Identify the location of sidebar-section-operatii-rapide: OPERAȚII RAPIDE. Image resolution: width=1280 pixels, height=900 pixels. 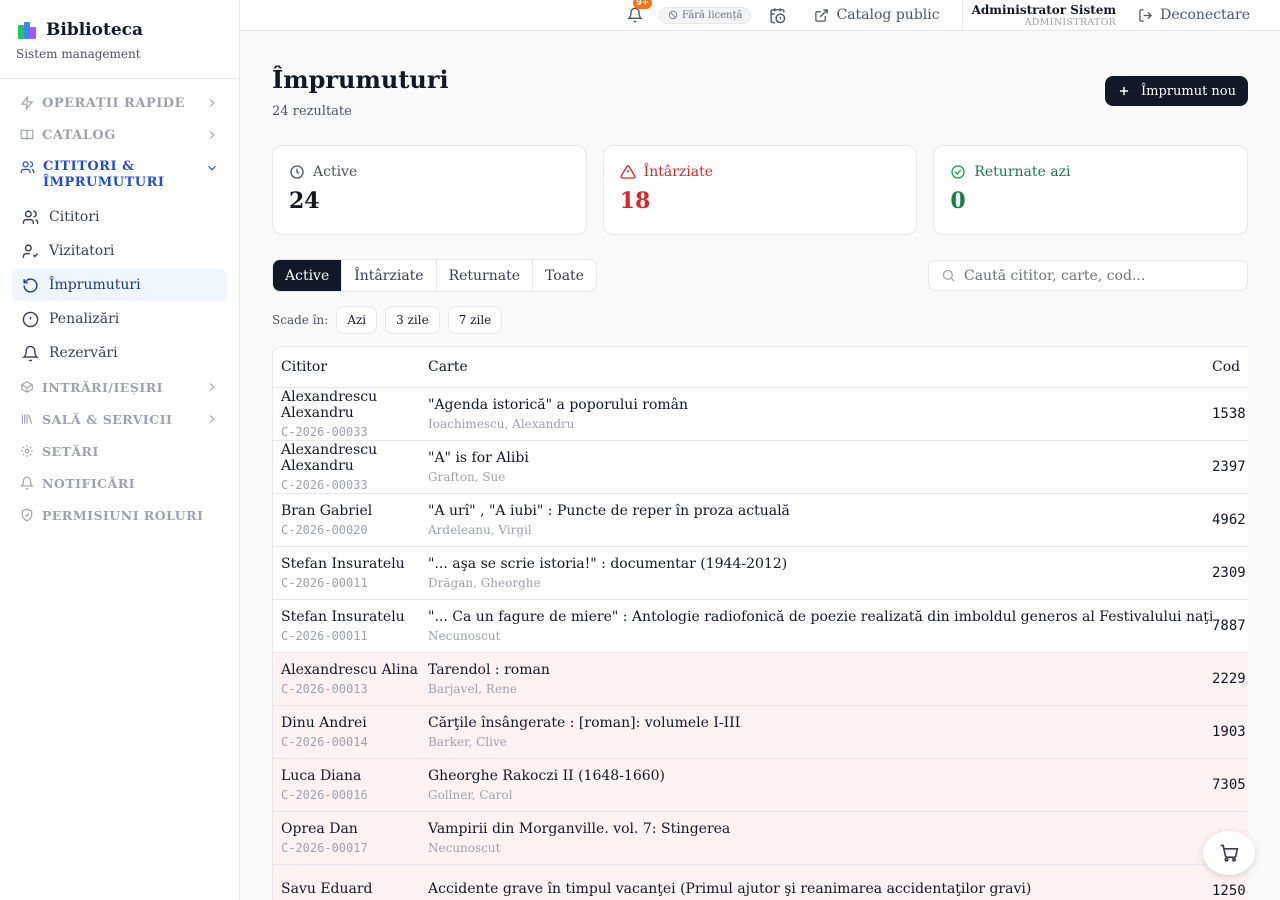
(119, 103).